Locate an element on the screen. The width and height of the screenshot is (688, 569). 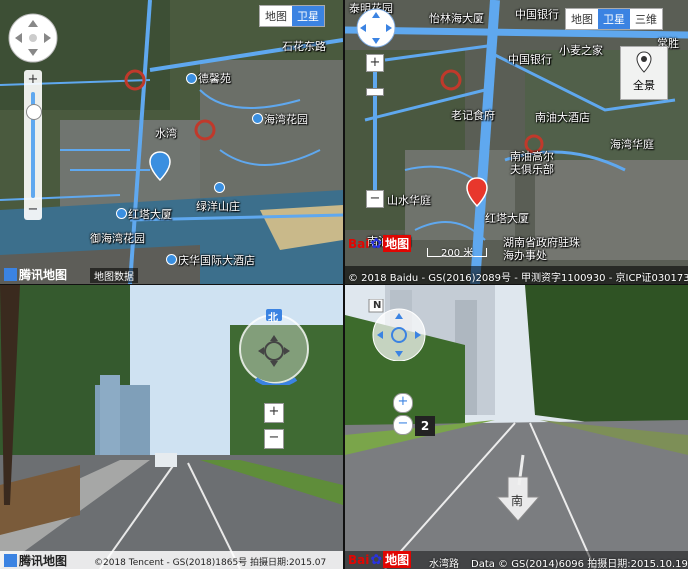
scale-label: 200 米 is located at coordinates (457, 253).